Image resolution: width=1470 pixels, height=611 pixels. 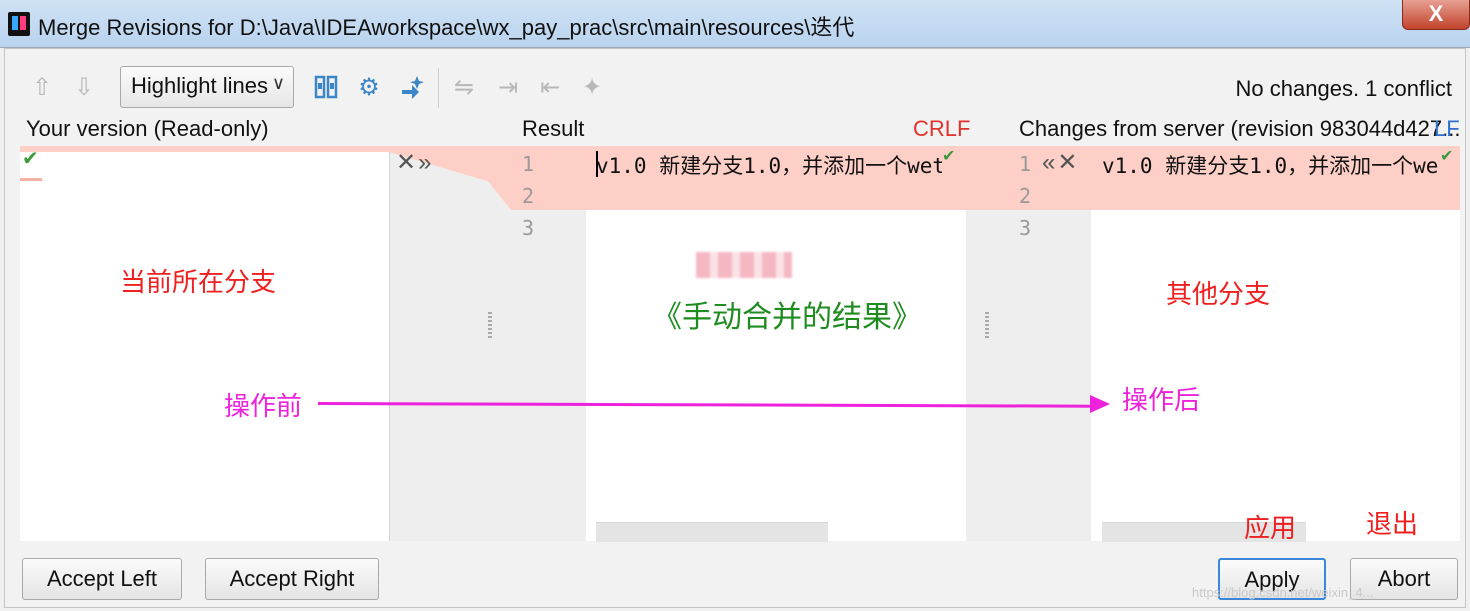 I want to click on redacted-text, so click(x=744, y=265).